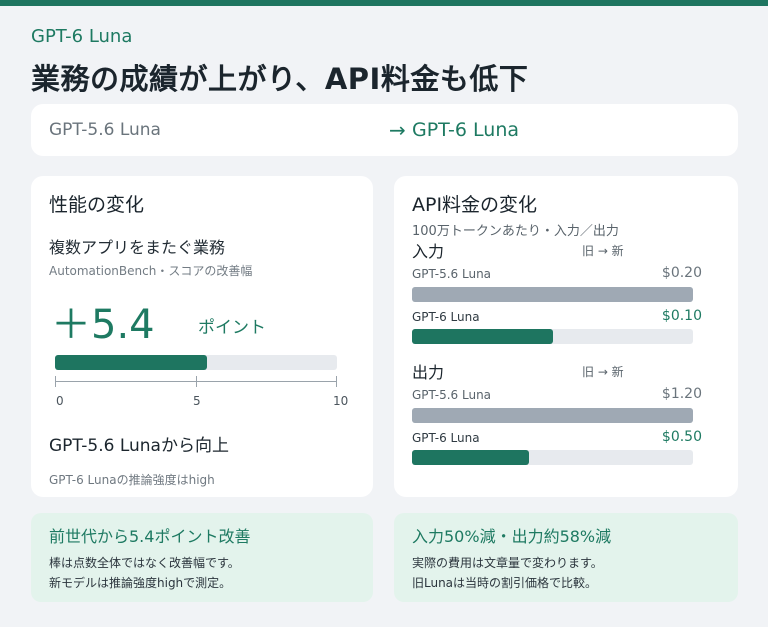 This screenshot has height=627, width=768. What do you see at coordinates (384, 130) in the screenshot?
I see `model-comparison-banner: GPT-5.6 Luna → GPT-6 Luna` at bounding box center [384, 130].